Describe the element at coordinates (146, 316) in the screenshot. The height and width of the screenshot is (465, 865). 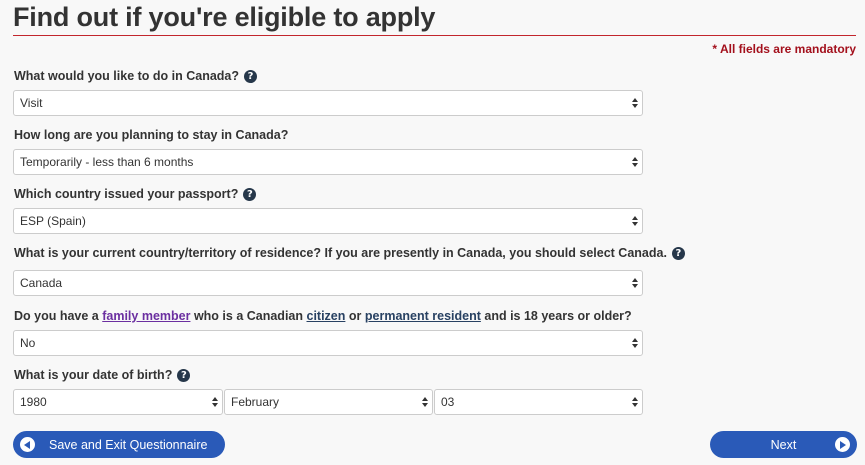
I see `family-member-link: family member` at that location.